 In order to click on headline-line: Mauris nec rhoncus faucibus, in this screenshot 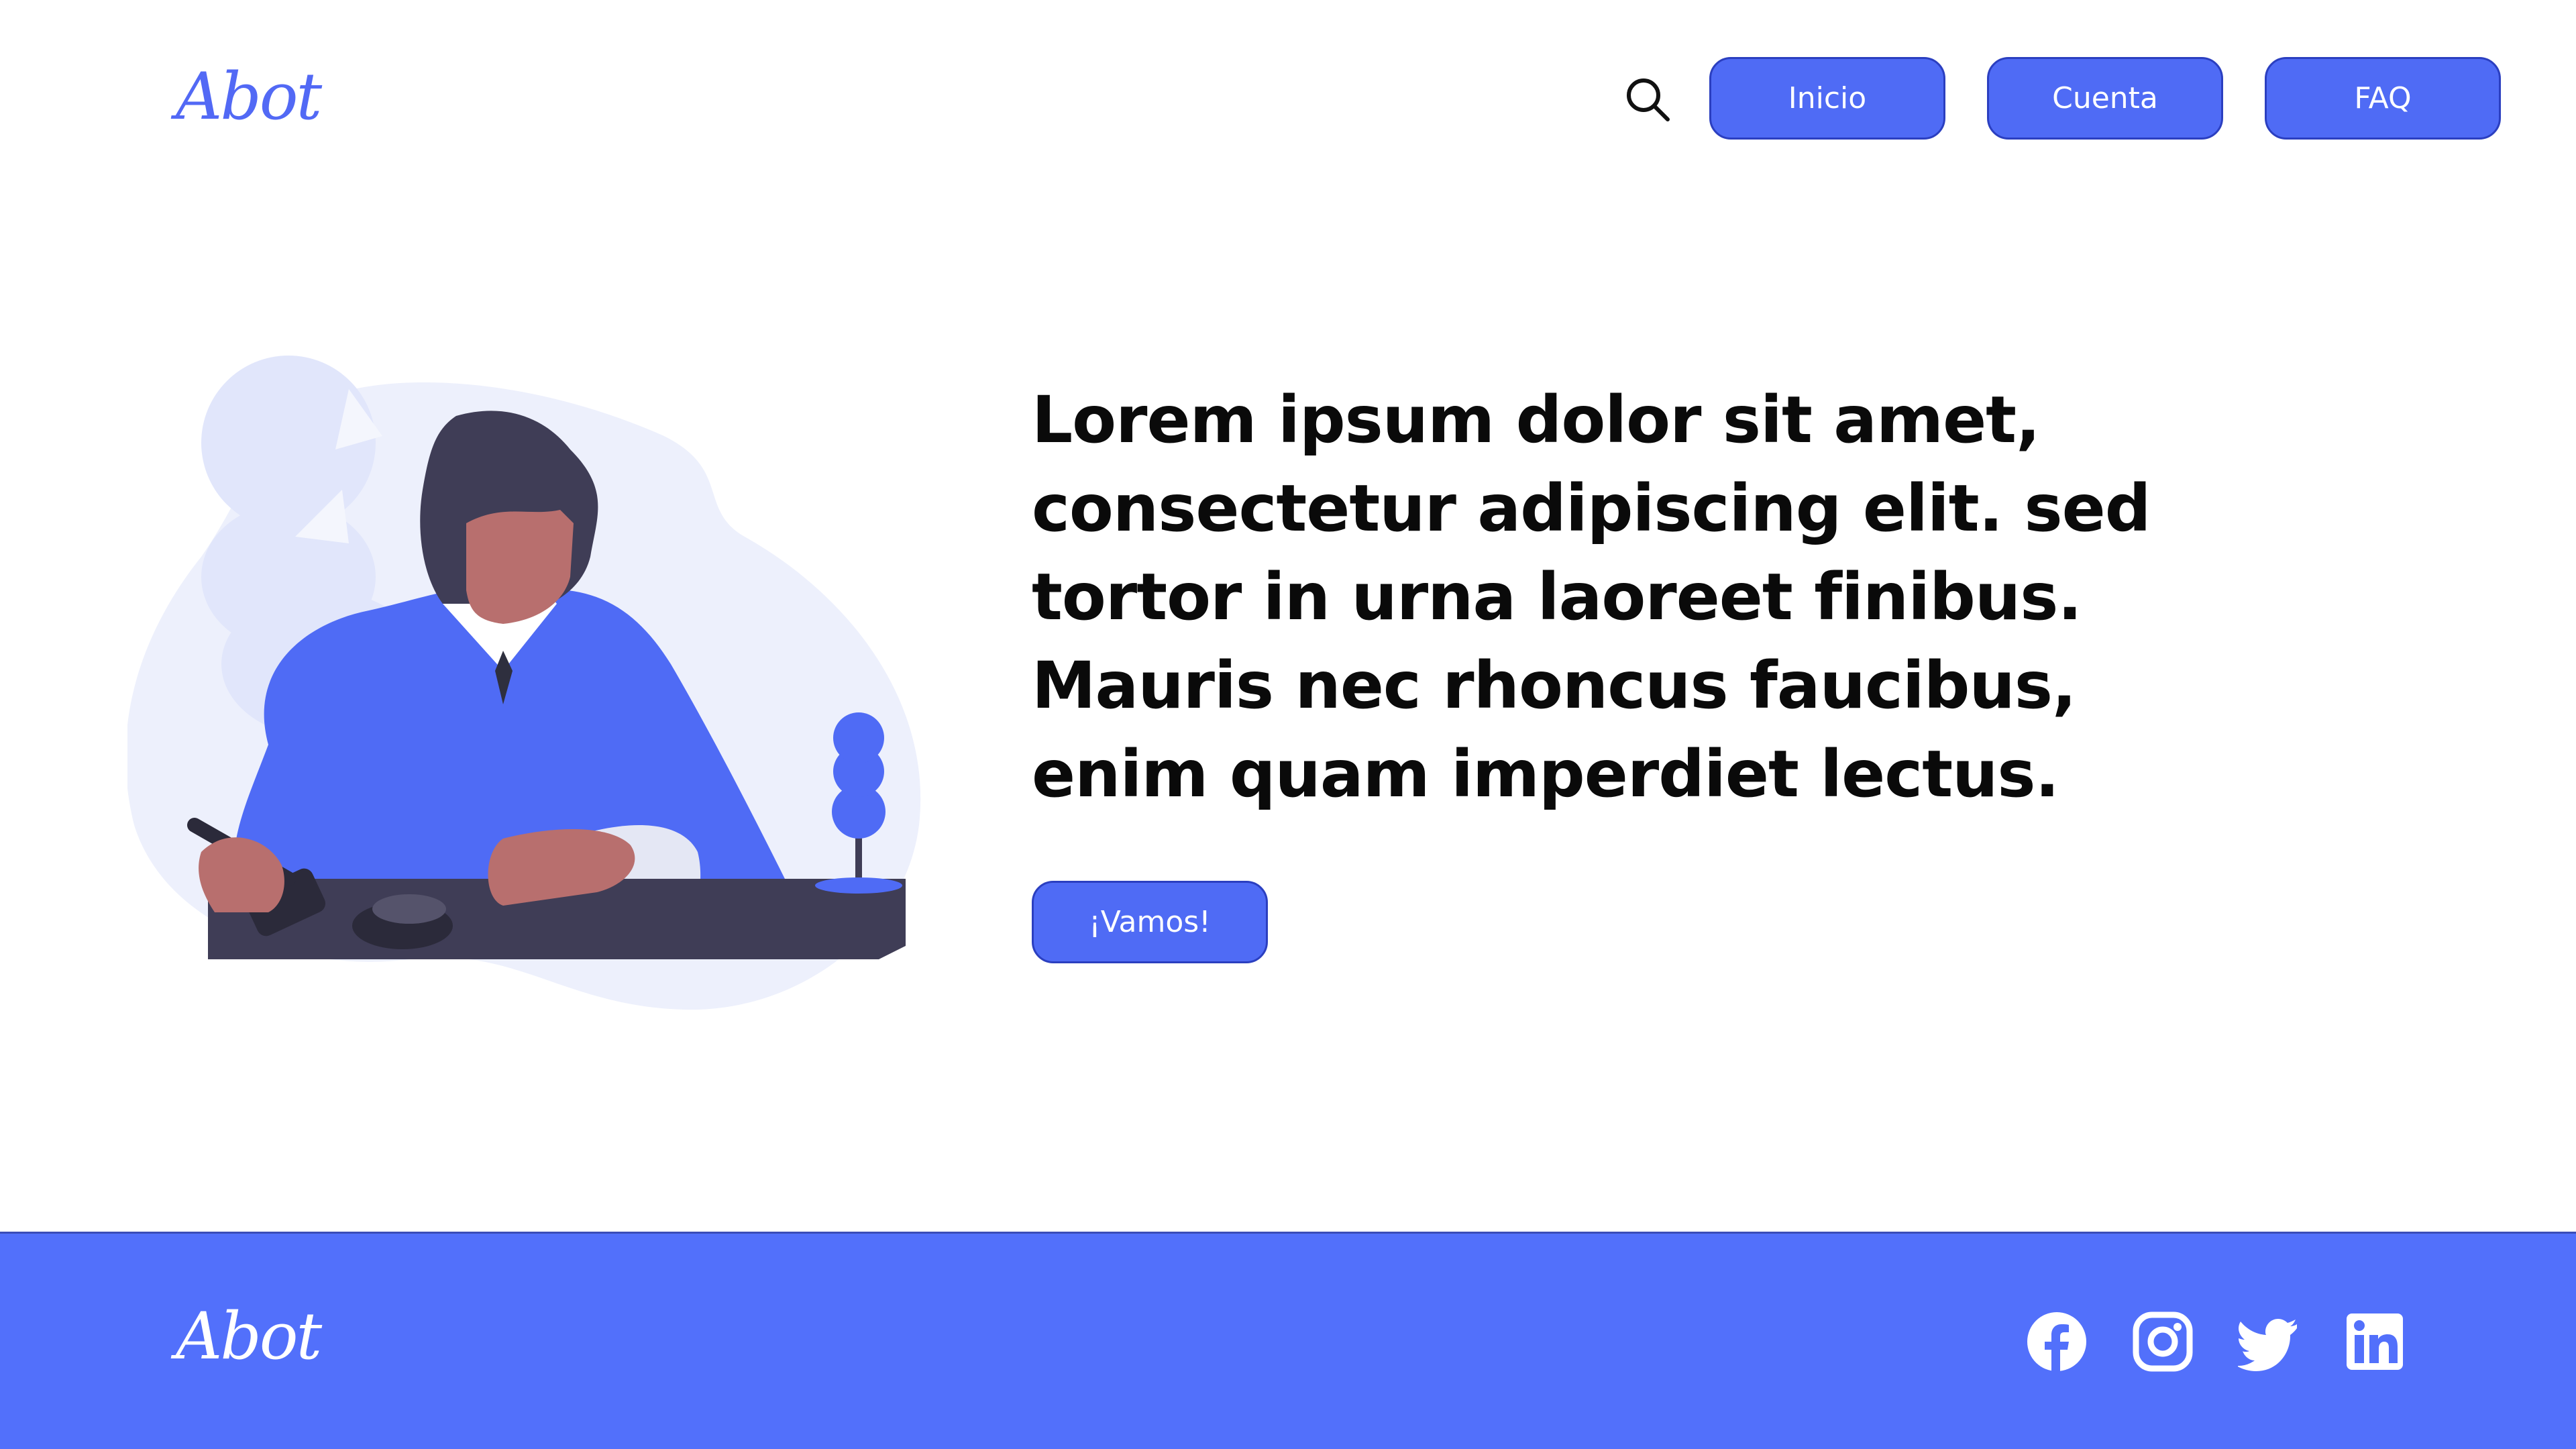, I will do `click(1554, 685)`.